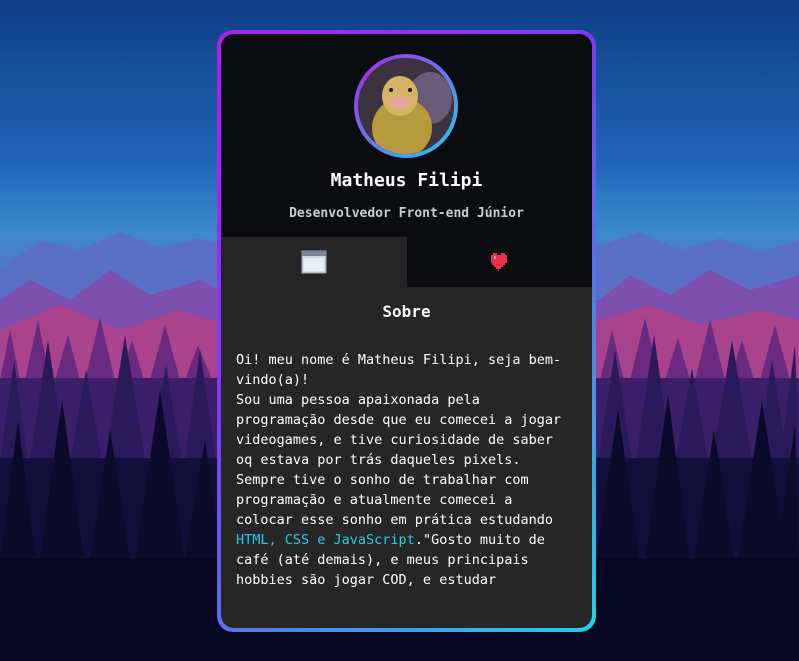  I want to click on tab-about, so click(314, 262).